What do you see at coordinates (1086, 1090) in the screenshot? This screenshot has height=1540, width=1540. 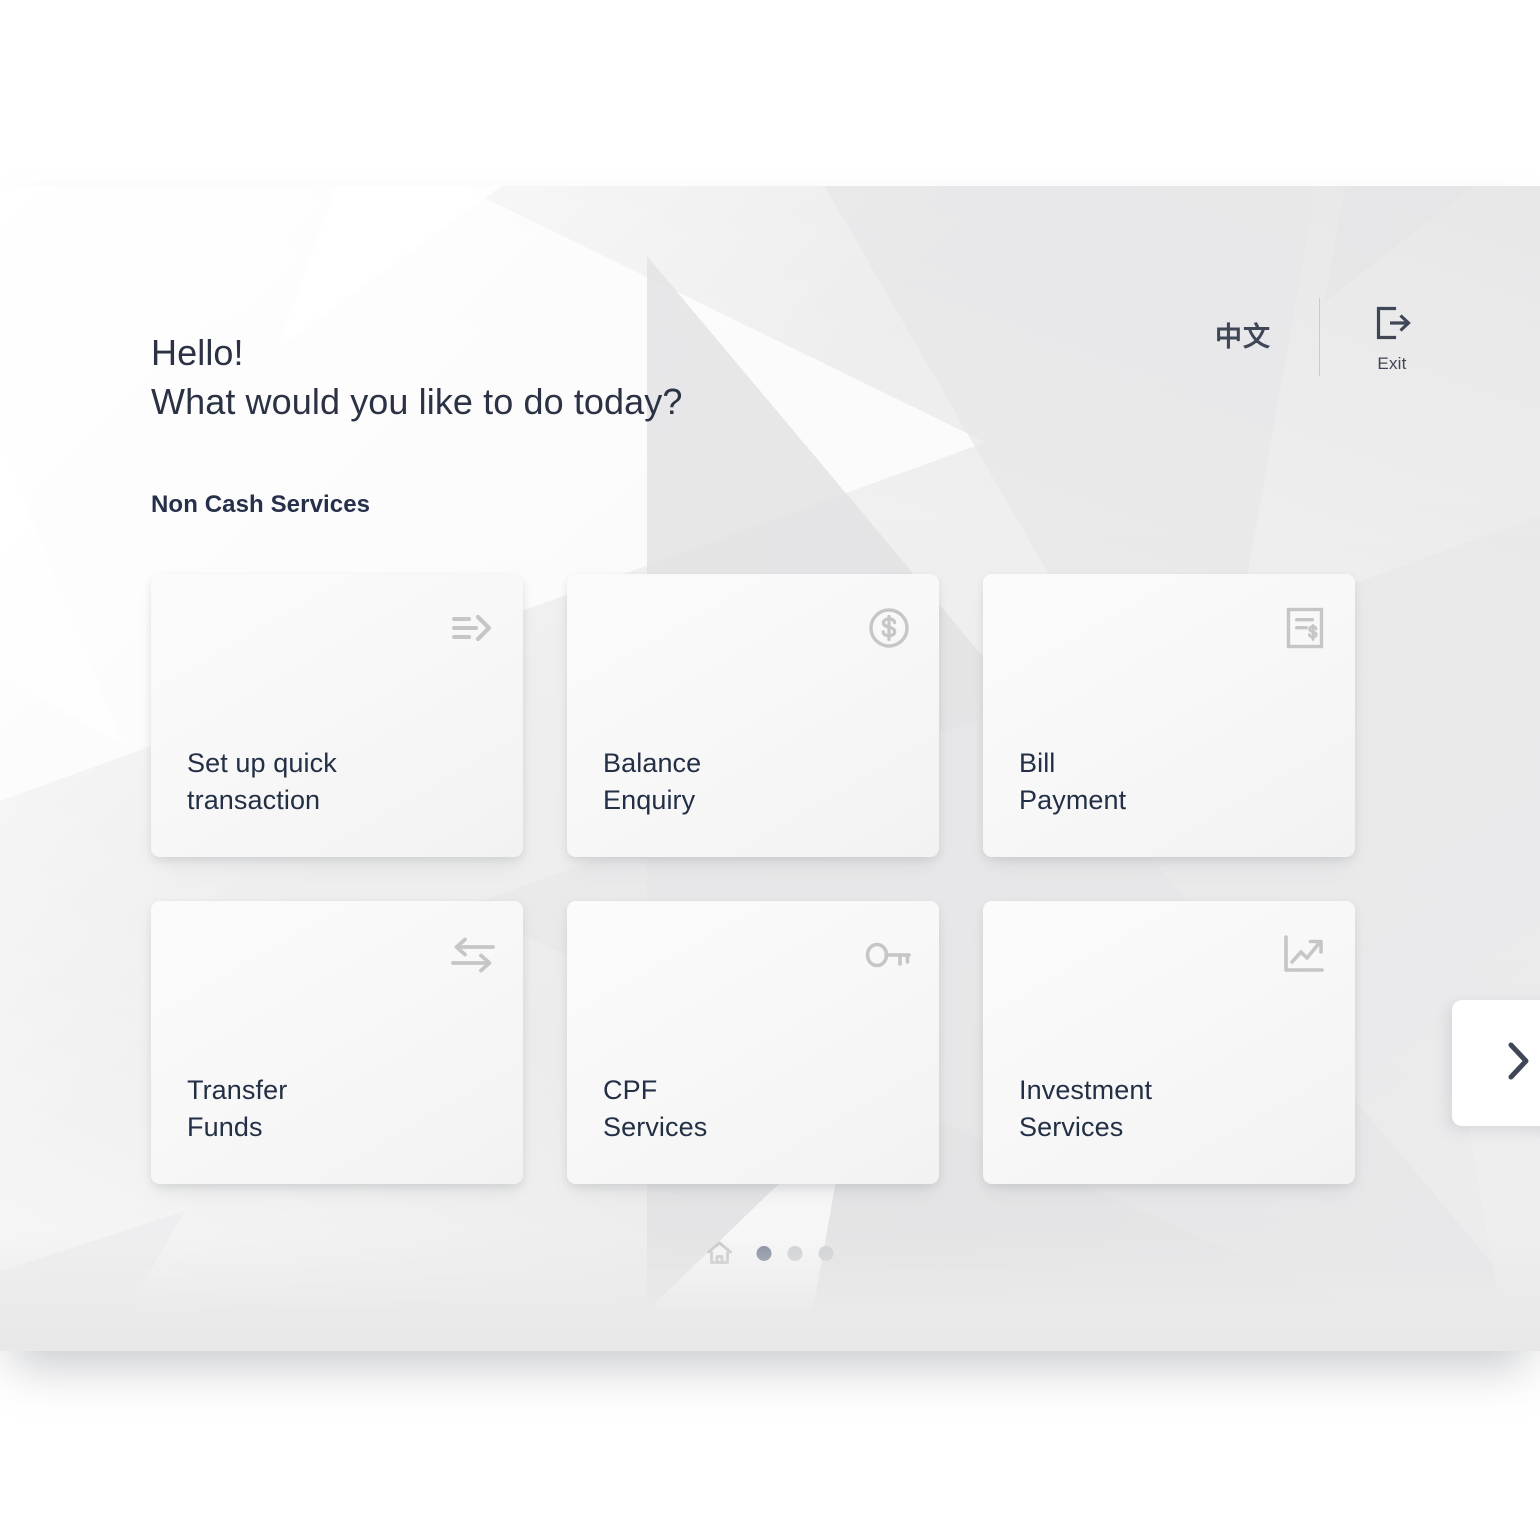 I see `service-label-line-1: Investment` at bounding box center [1086, 1090].